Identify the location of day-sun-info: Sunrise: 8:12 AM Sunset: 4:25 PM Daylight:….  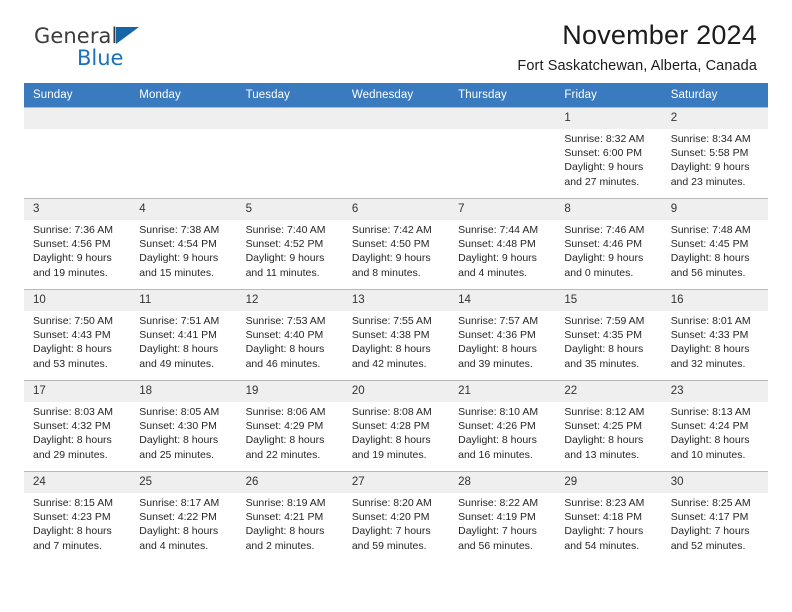
(608, 432).